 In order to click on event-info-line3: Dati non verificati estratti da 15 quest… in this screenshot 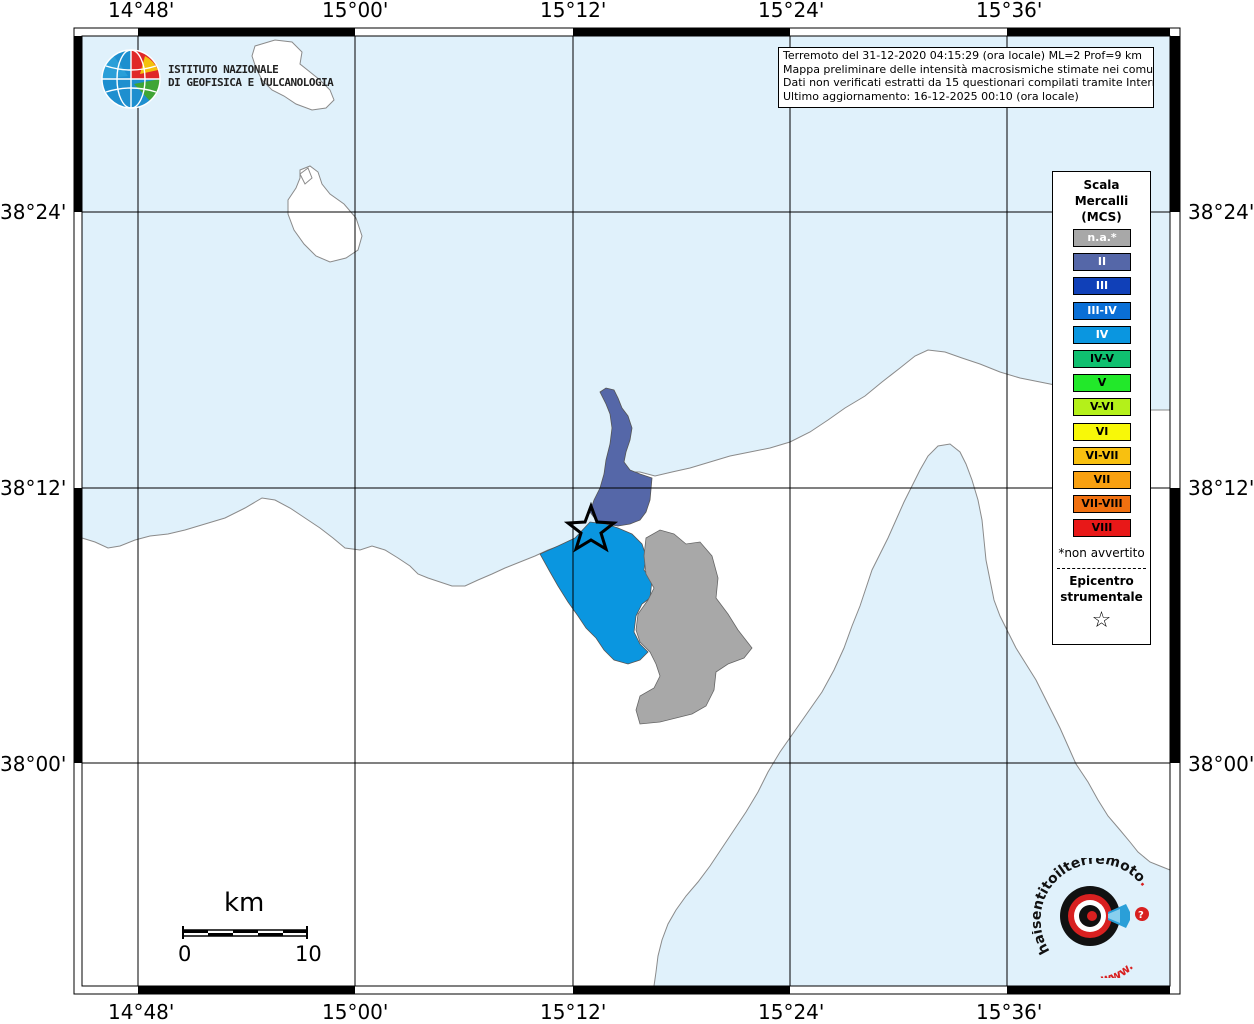, I will do `click(968, 82)`.